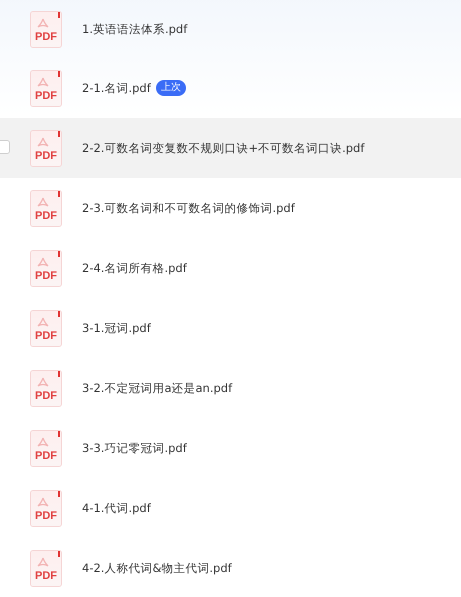 The width and height of the screenshot is (461, 597). I want to click on file-row: PDF 2-1.名词.pdf 上次, so click(230, 88).